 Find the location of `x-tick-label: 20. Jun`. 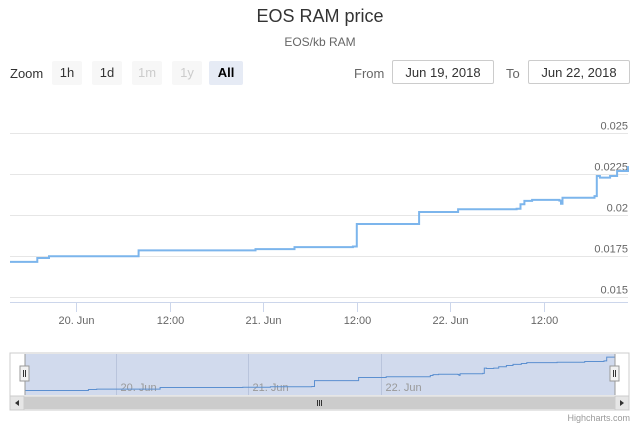

x-tick-label: 20. Jun is located at coordinates (76, 321).